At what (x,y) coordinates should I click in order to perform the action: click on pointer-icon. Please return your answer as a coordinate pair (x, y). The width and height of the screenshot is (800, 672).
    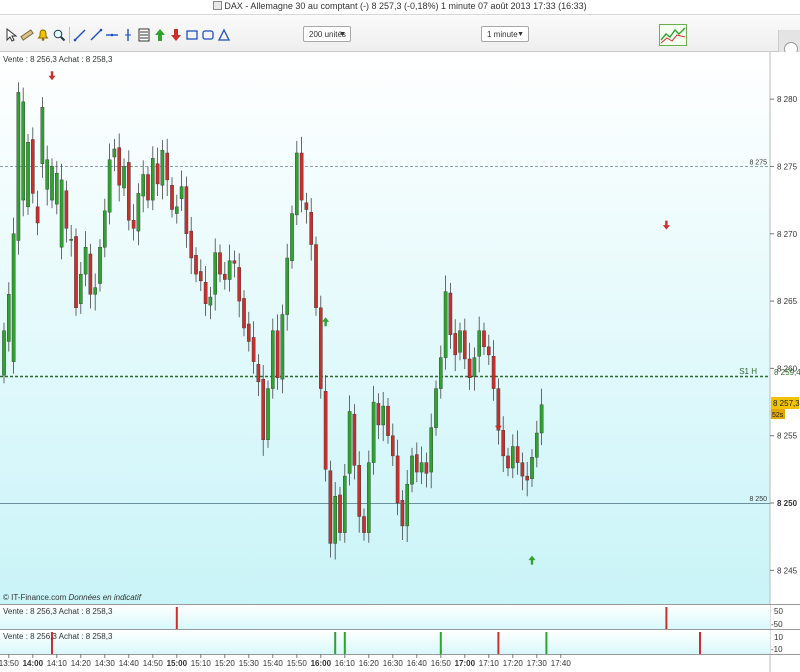
    Looking at the image, I should click on (11, 35).